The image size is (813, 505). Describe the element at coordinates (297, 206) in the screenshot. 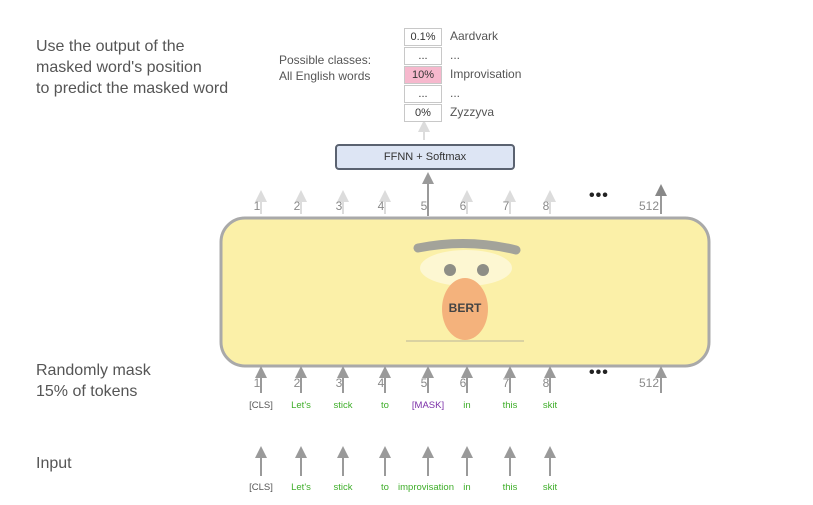

I see `output-position-number: 2` at that location.